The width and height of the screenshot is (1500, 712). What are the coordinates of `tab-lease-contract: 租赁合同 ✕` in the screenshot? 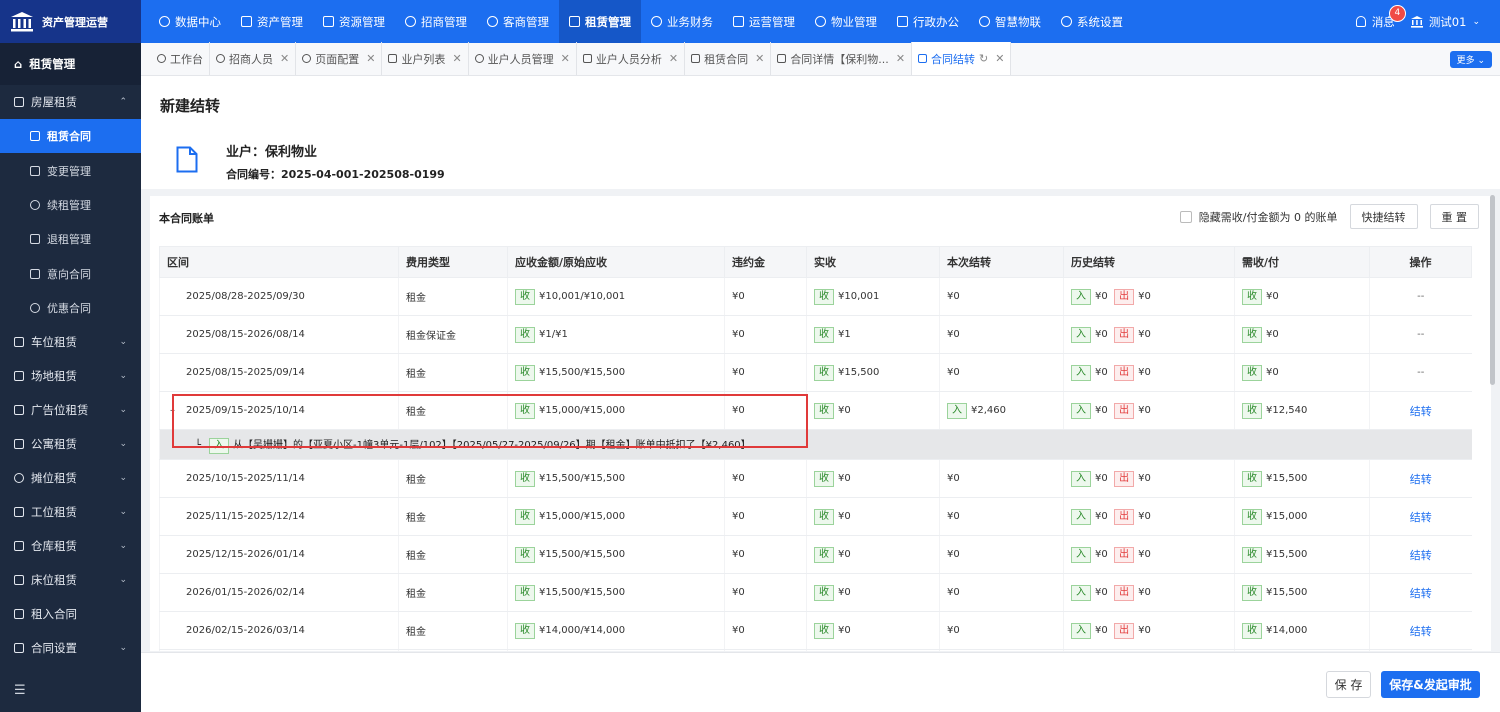 It's located at (728, 58).